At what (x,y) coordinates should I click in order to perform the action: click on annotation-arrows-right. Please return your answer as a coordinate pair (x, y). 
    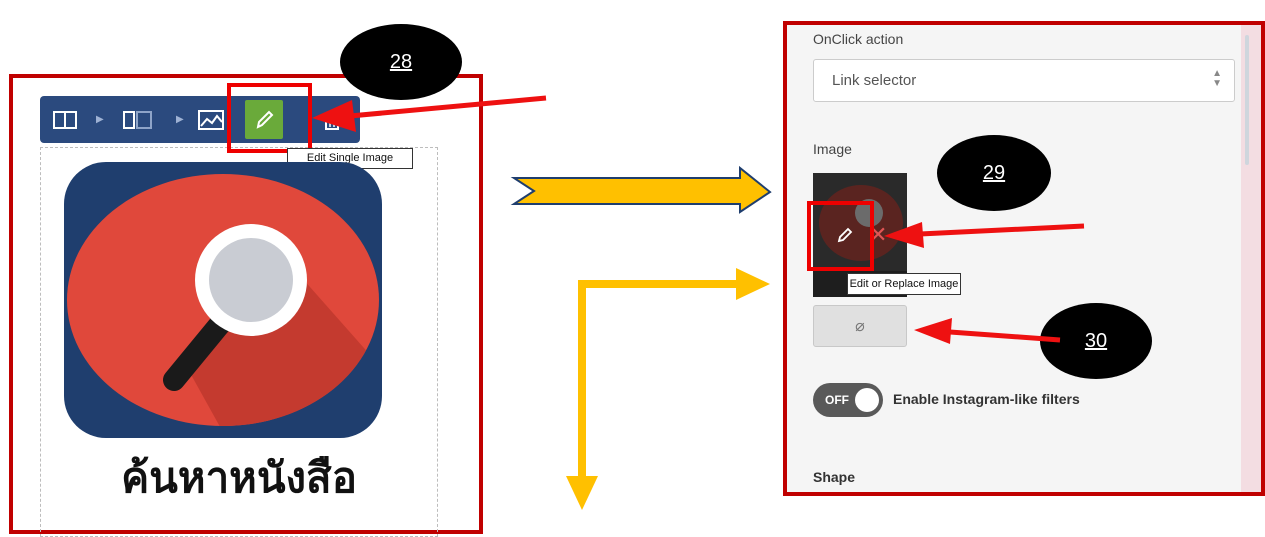
    Looking at the image, I should click on (984, 283).